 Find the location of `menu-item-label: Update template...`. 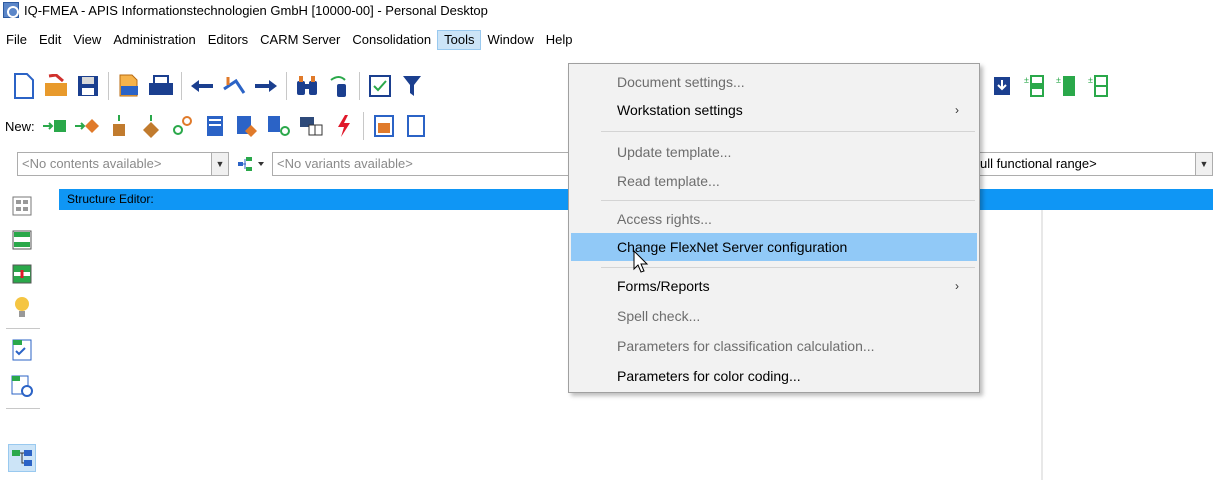

menu-item-label: Update template... is located at coordinates (674, 152).